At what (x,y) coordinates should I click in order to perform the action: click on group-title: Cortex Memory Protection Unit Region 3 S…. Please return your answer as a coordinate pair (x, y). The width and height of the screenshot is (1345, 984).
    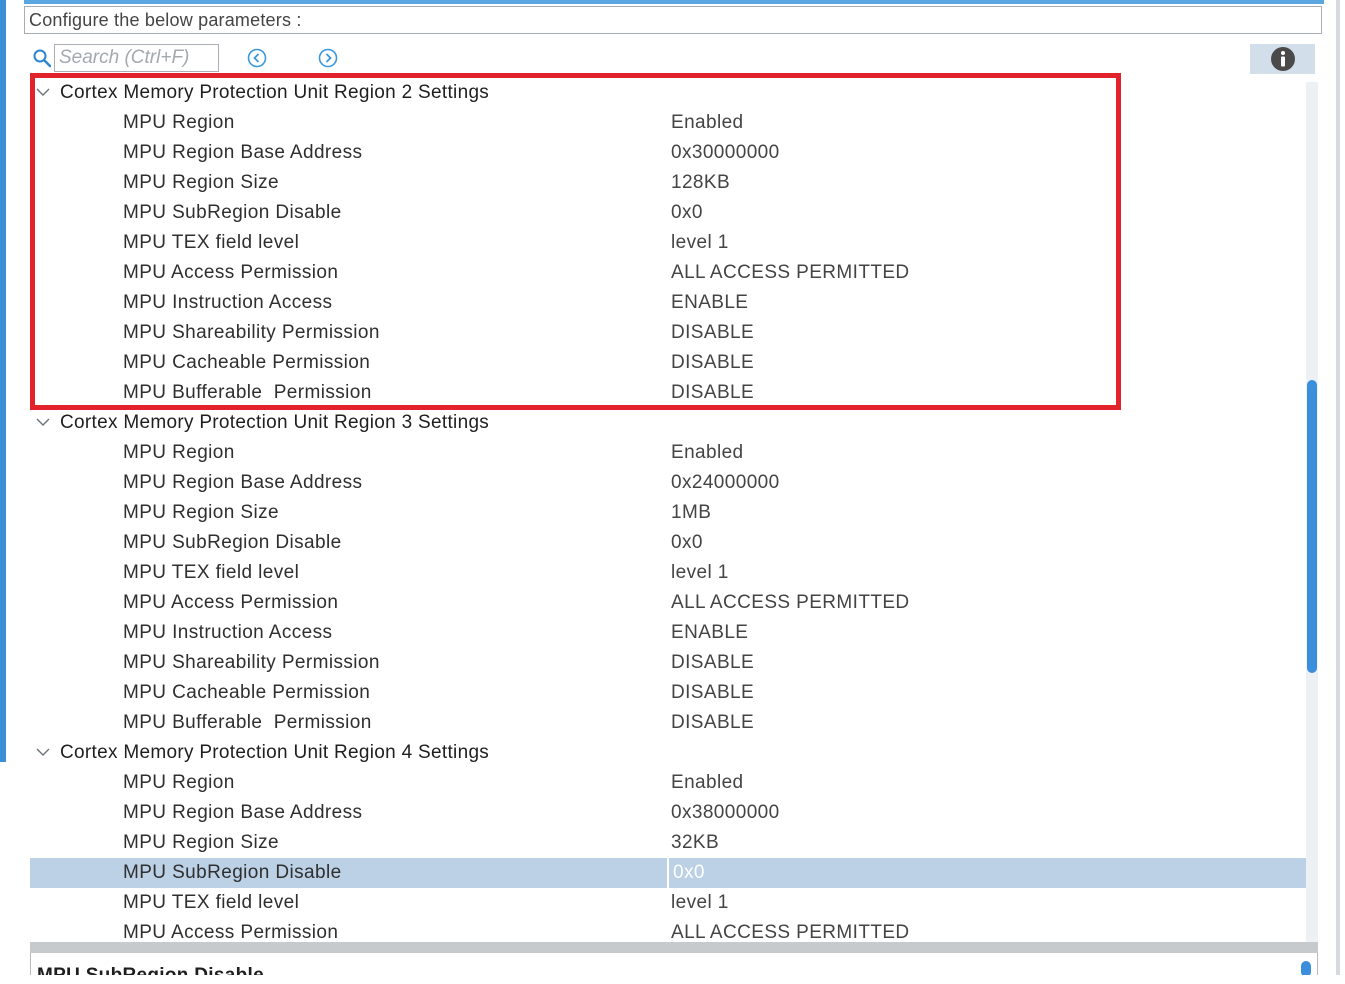
    Looking at the image, I should click on (275, 422).